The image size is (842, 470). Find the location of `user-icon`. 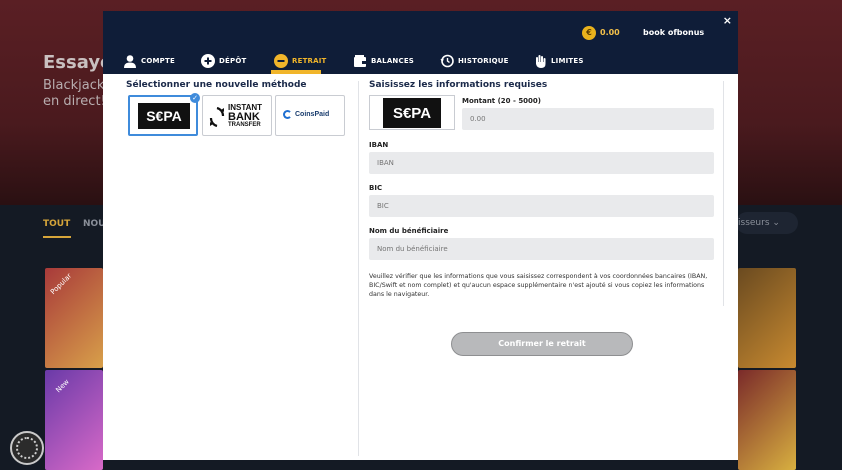

user-icon is located at coordinates (130, 61).